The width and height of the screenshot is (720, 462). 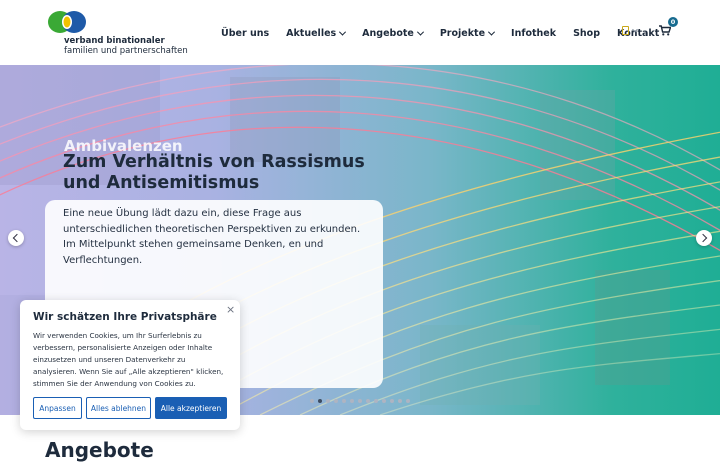 What do you see at coordinates (311, 33) in the screenshot?
I see `nav-label: Aktuelles` at bounding box center [311, 33].